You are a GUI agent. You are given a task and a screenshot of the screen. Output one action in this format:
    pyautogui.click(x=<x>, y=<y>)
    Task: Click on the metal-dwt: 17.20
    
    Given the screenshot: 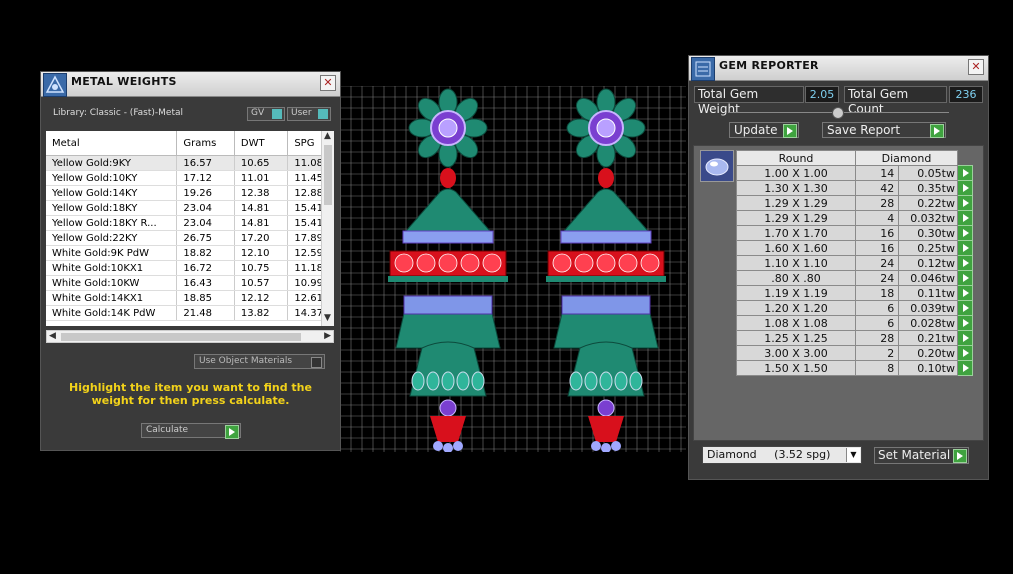 What is the action you would take?
    pyautogui.click(x=261, y=238)
    